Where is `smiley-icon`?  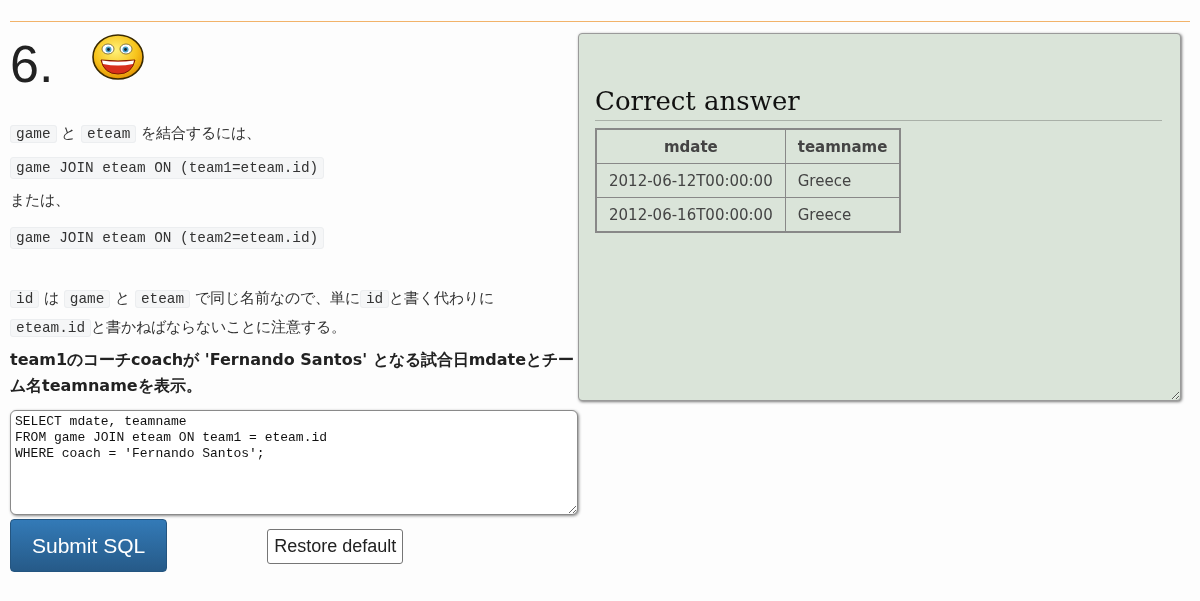 smiley-icon is located at coordinates (118, 57).